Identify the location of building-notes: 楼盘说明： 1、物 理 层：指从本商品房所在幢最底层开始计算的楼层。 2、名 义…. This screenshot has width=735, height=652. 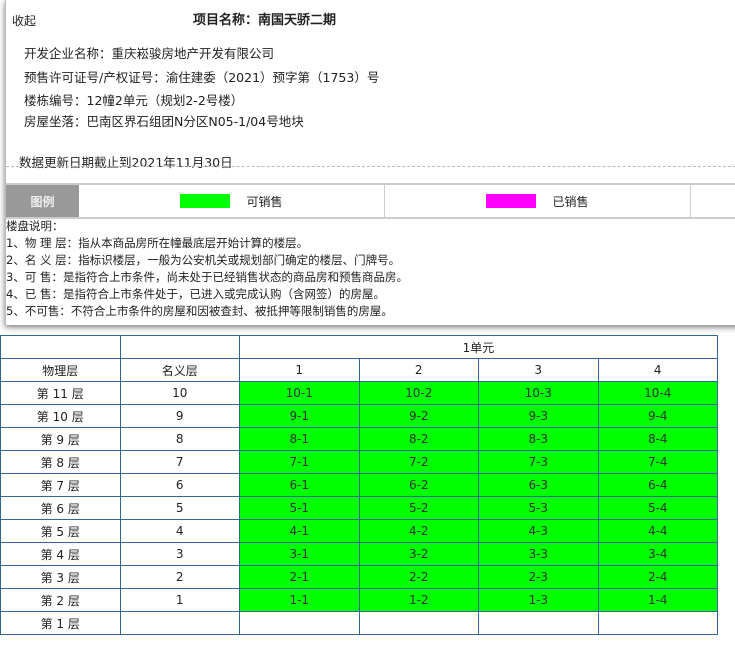
(207, 269).